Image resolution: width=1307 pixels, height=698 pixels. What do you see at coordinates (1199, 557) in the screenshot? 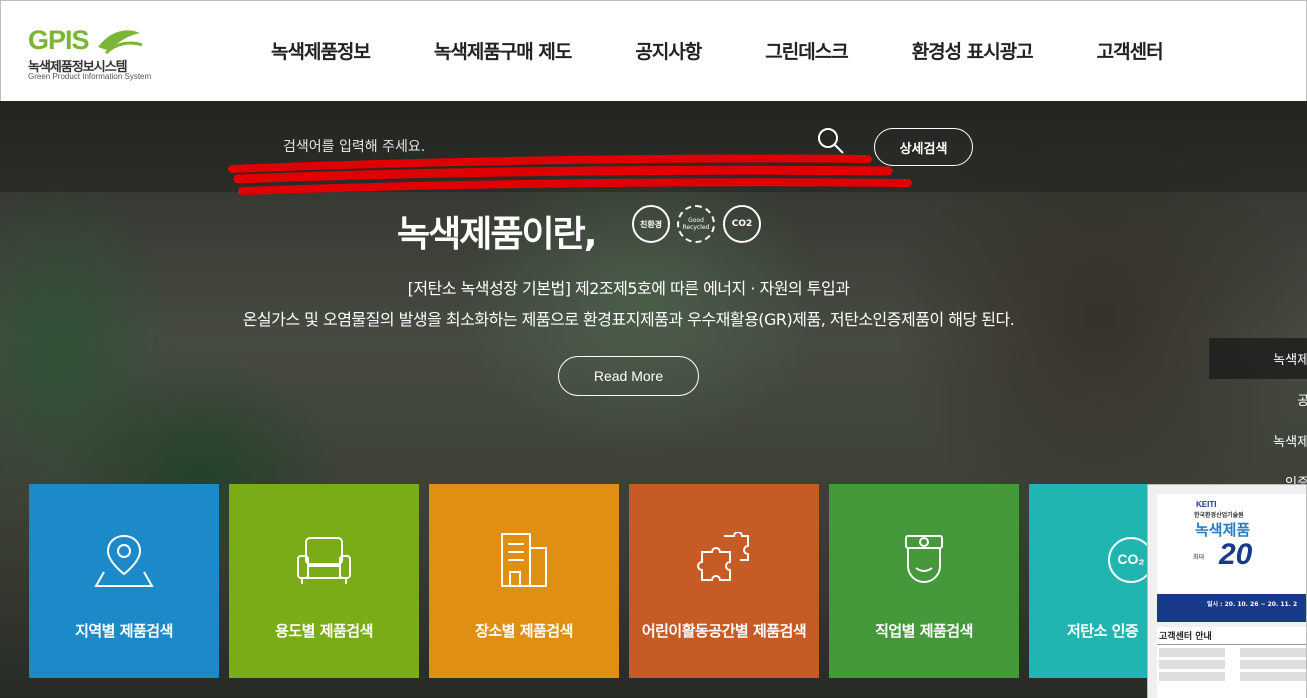
I see `promo-max: 최대` at bounding box center [1199, 557].